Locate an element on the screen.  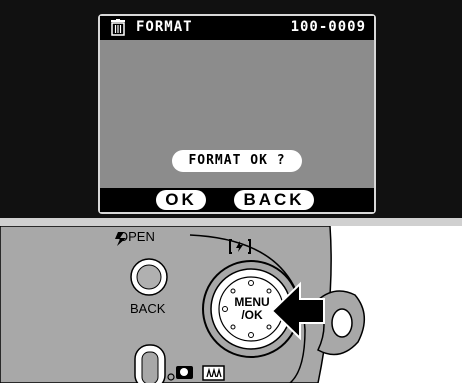
ok-button: OK is located at coordinates (181, 200).